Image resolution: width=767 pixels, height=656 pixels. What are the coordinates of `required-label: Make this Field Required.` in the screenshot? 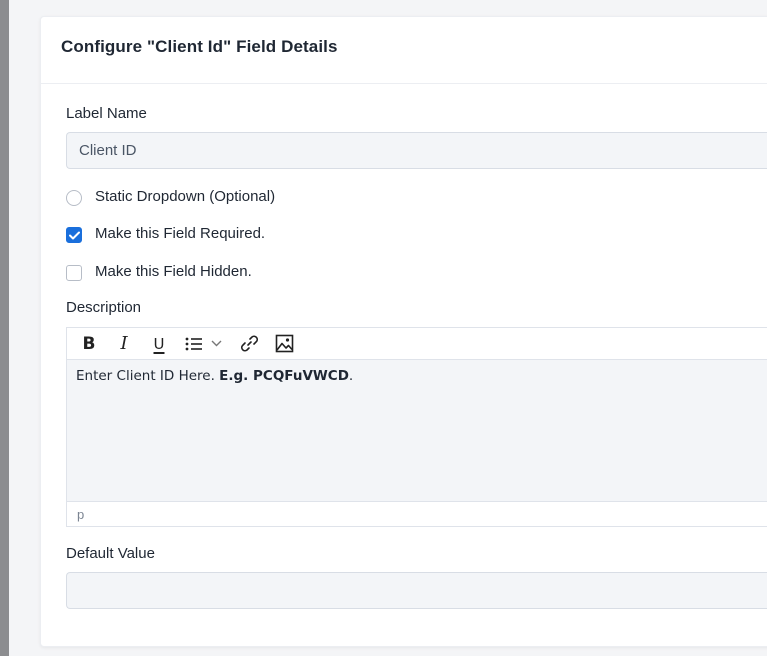 It's located at (180, 233).